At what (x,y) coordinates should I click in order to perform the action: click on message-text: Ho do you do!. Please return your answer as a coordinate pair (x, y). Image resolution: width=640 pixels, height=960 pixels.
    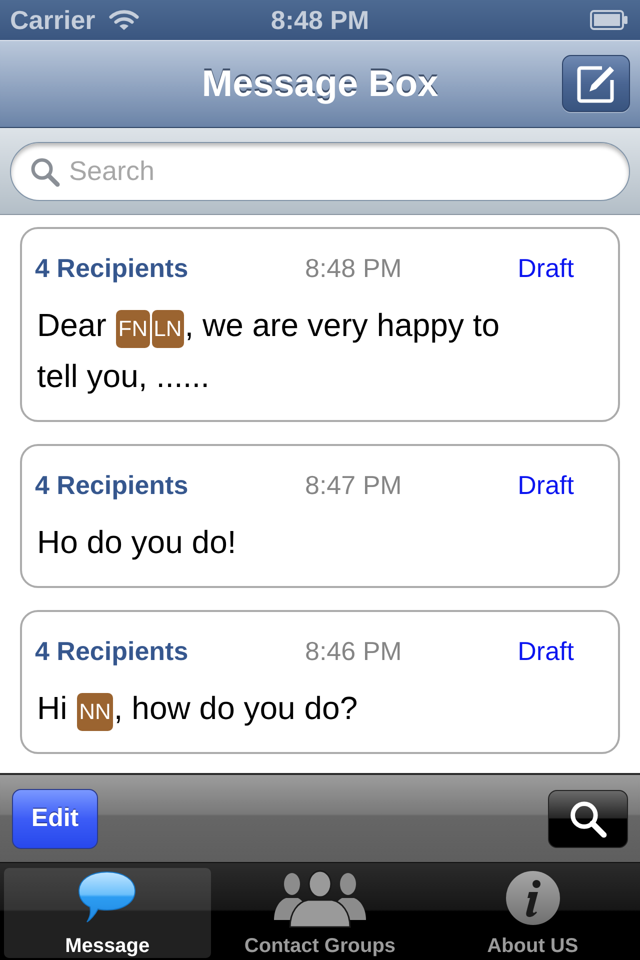
    Looking at the image, I should click on (136, 542).